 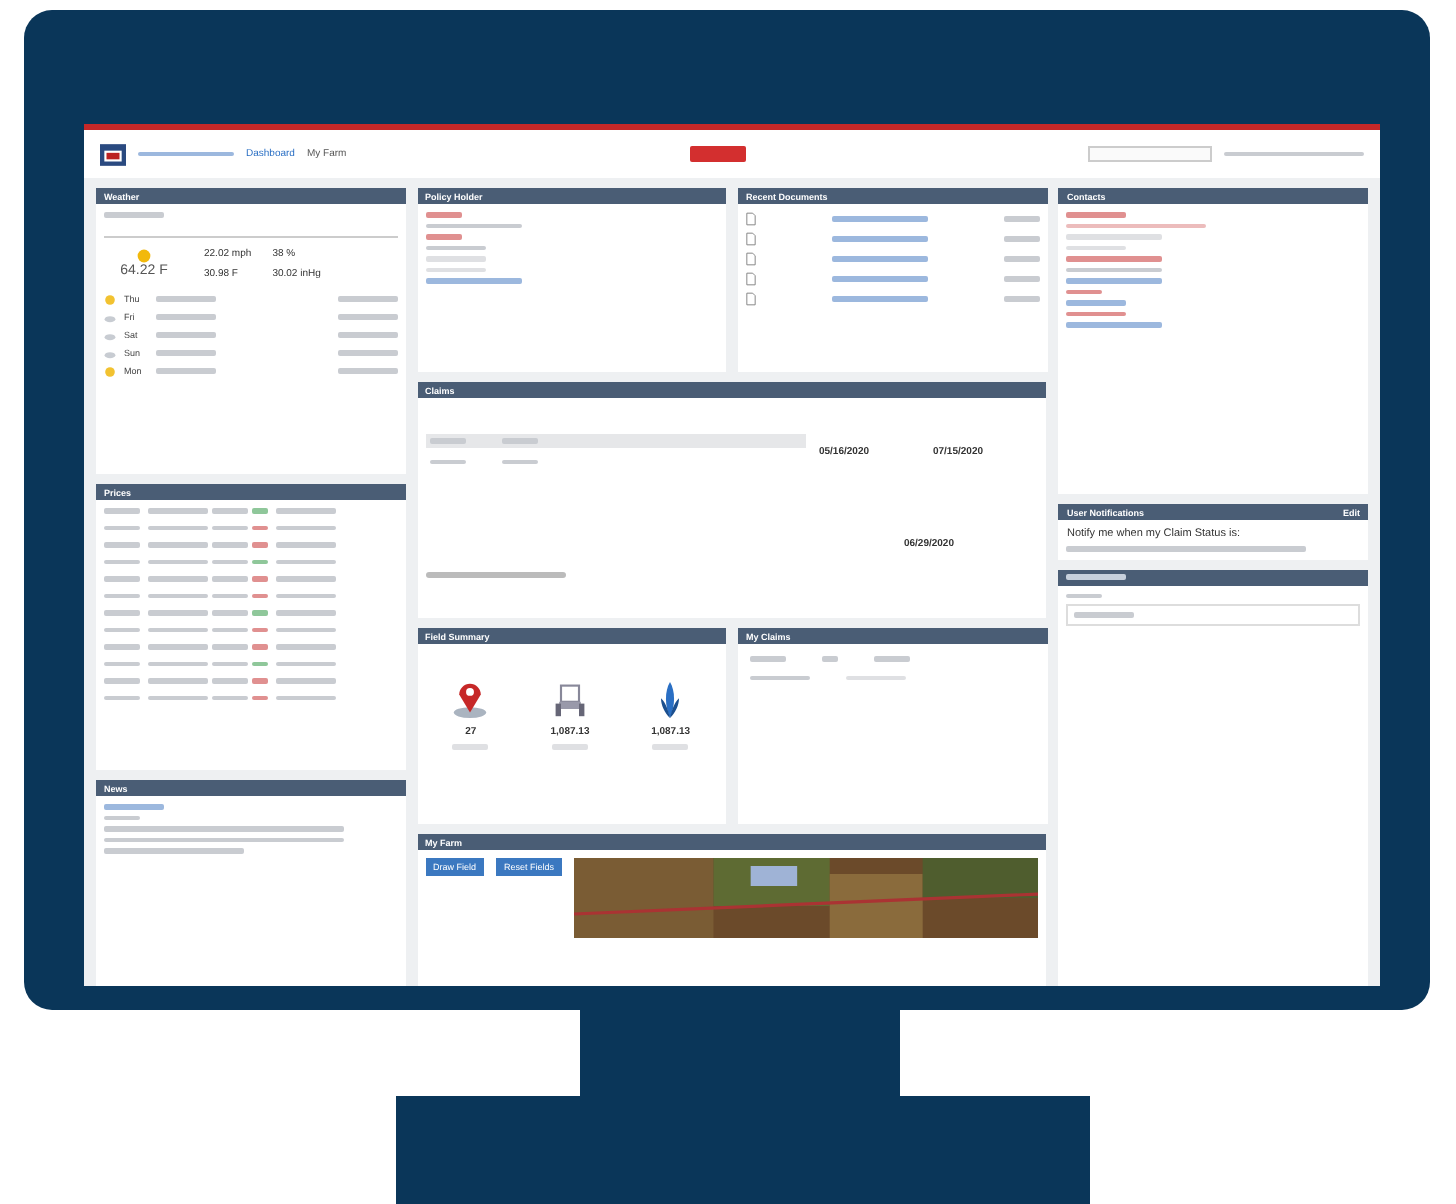 What do you see at coordinates (470, 700) in the screenshot?
I see `map-pin-icon` at bounding box center [470, 700].